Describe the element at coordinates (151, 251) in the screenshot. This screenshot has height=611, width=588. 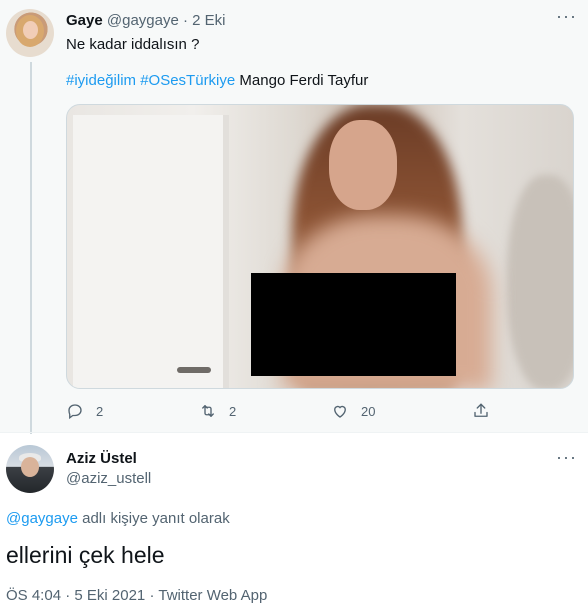
I see `door-shape` at that location.